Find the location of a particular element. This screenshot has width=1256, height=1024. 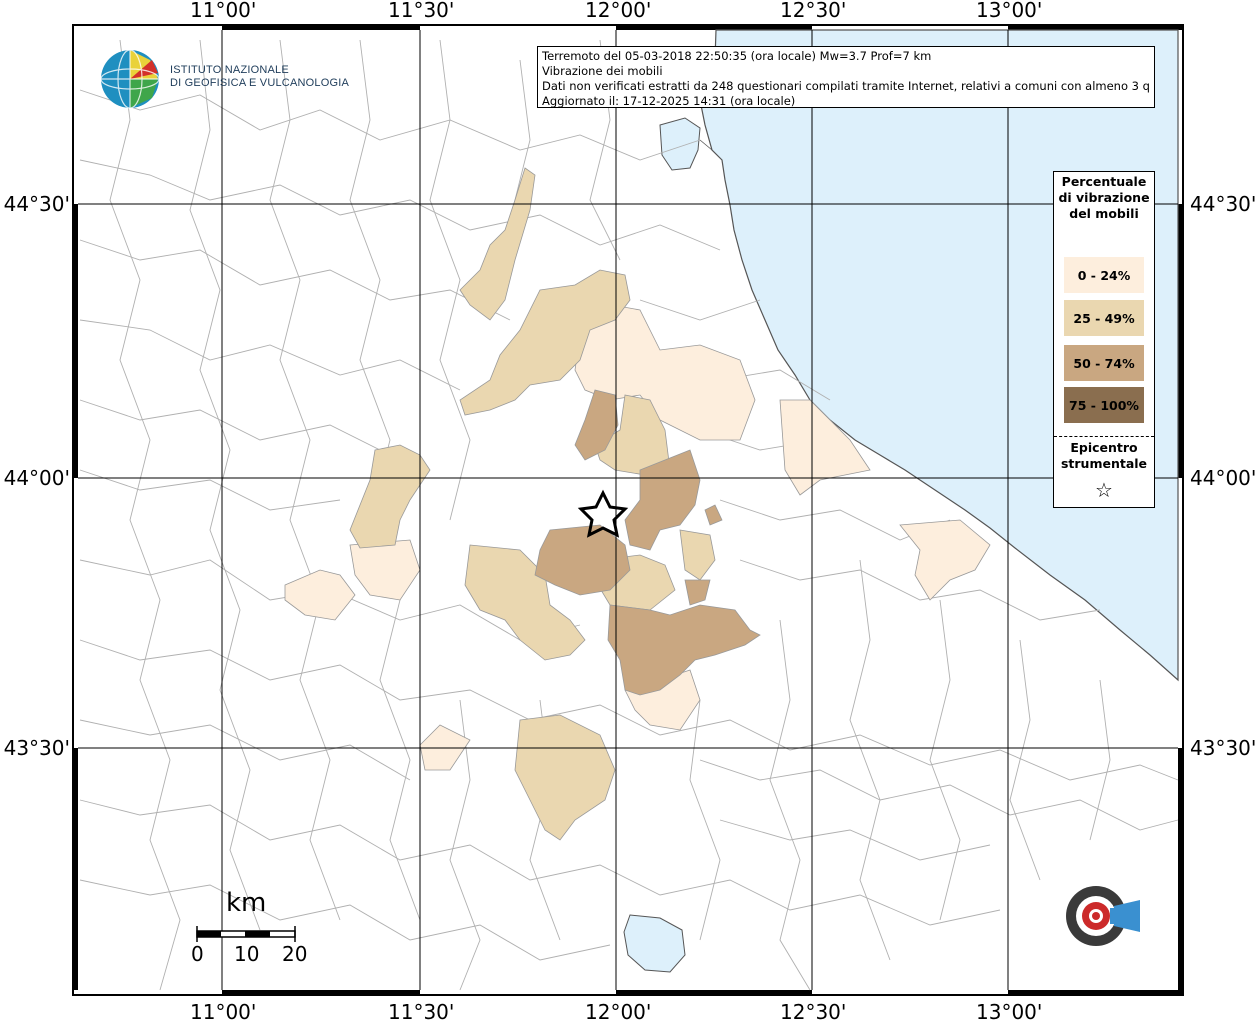

megaphone-icon is located at coordinates (1103, 916).